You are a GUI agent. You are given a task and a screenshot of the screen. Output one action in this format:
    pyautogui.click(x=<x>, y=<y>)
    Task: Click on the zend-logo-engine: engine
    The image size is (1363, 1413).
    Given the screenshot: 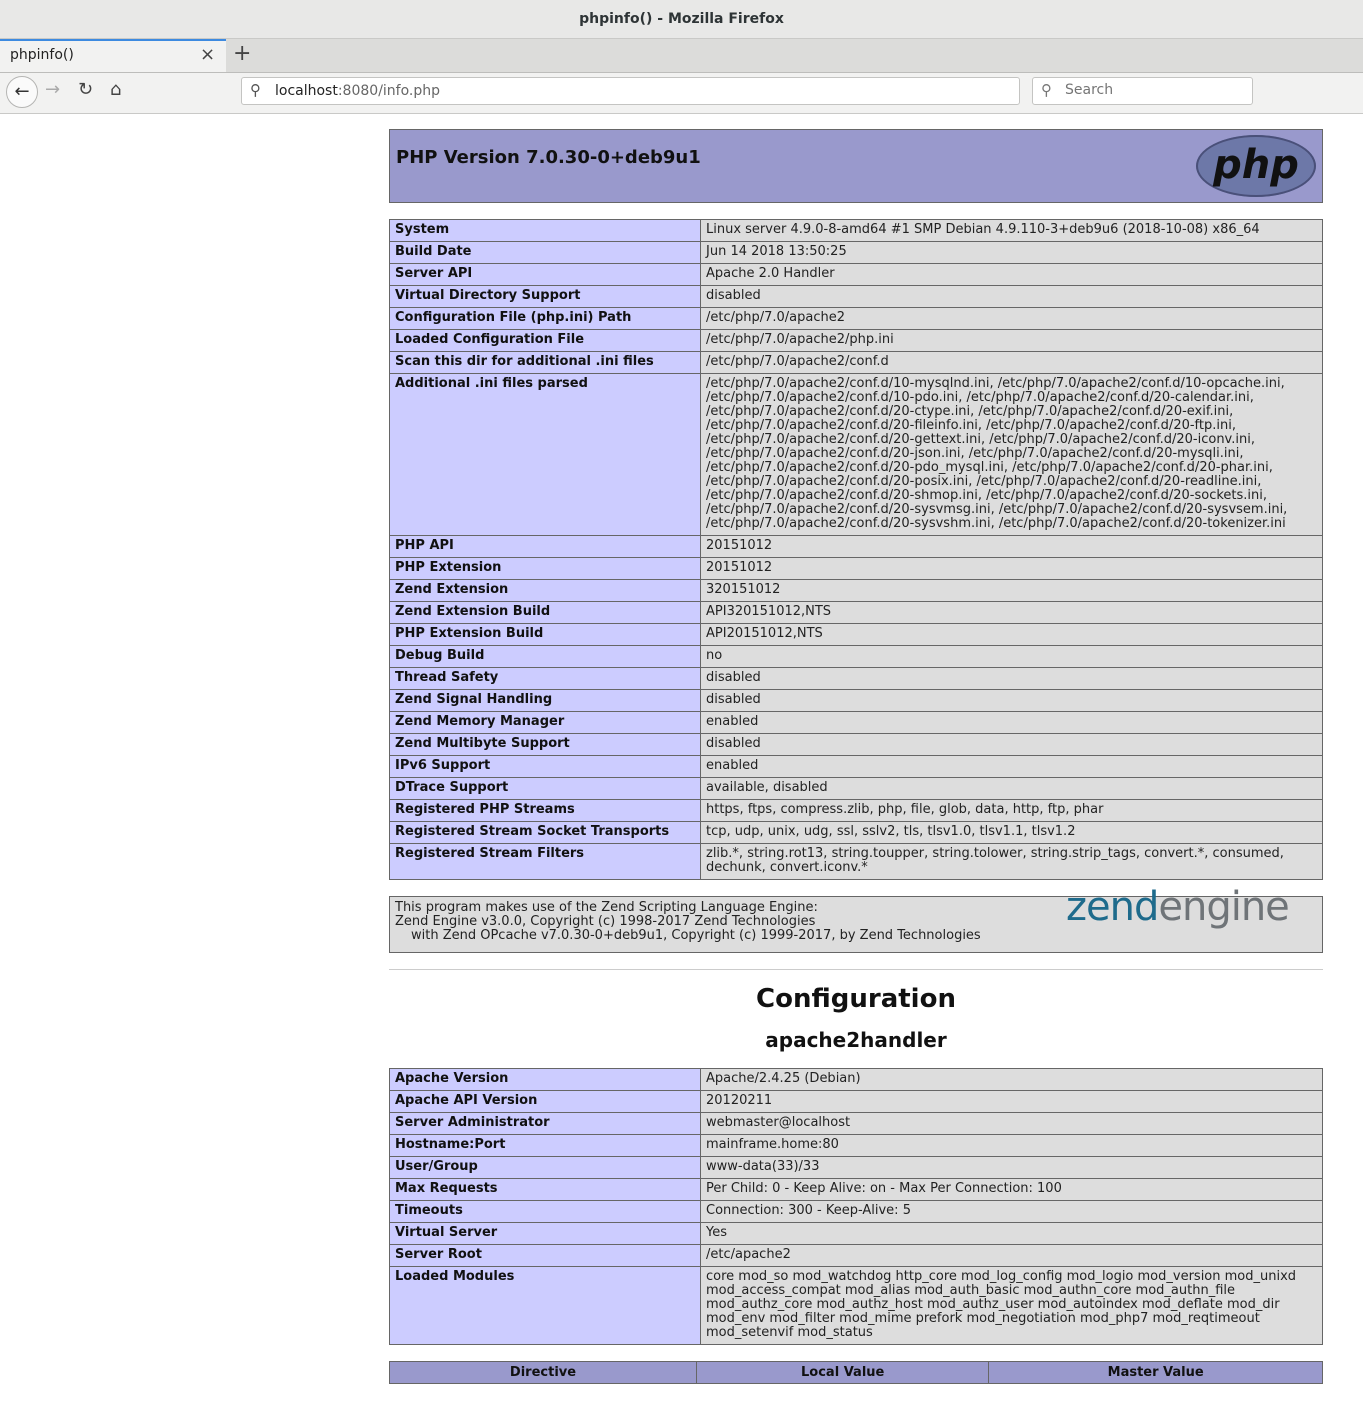 What is the action you would take?
    pyautogui.click(x=1223, y=907)
    